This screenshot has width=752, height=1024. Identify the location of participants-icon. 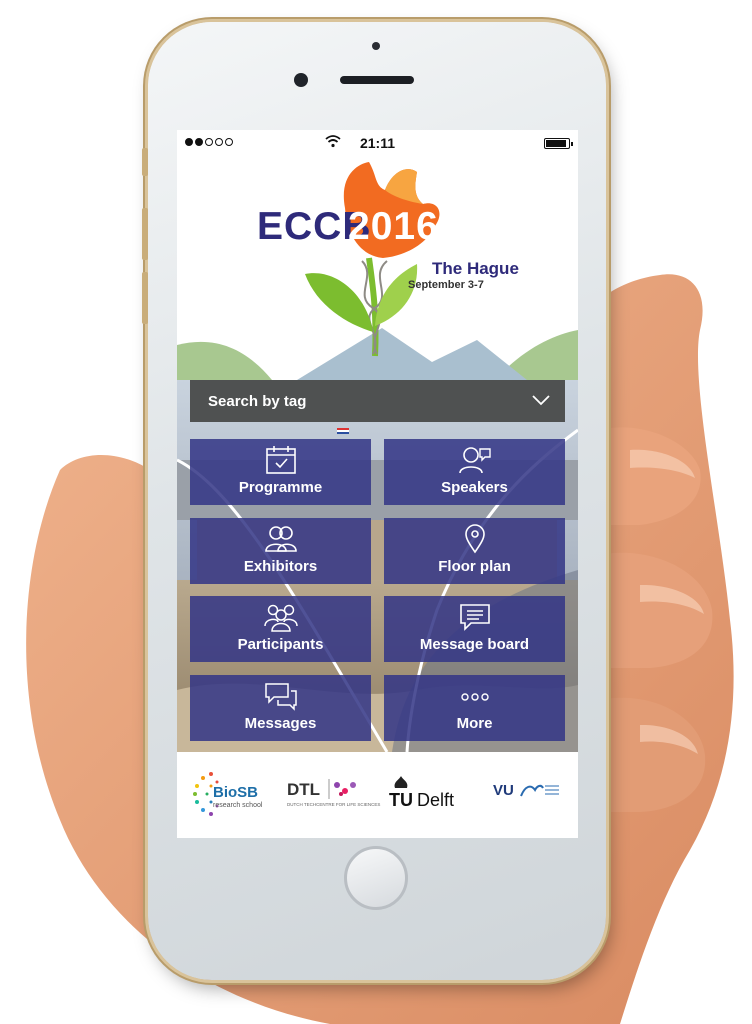
(280, 617).